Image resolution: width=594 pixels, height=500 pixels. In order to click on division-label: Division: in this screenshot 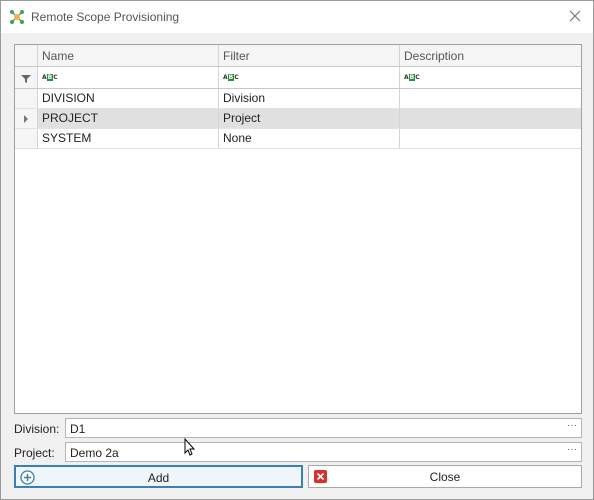, I will do `click(37, 429)`.